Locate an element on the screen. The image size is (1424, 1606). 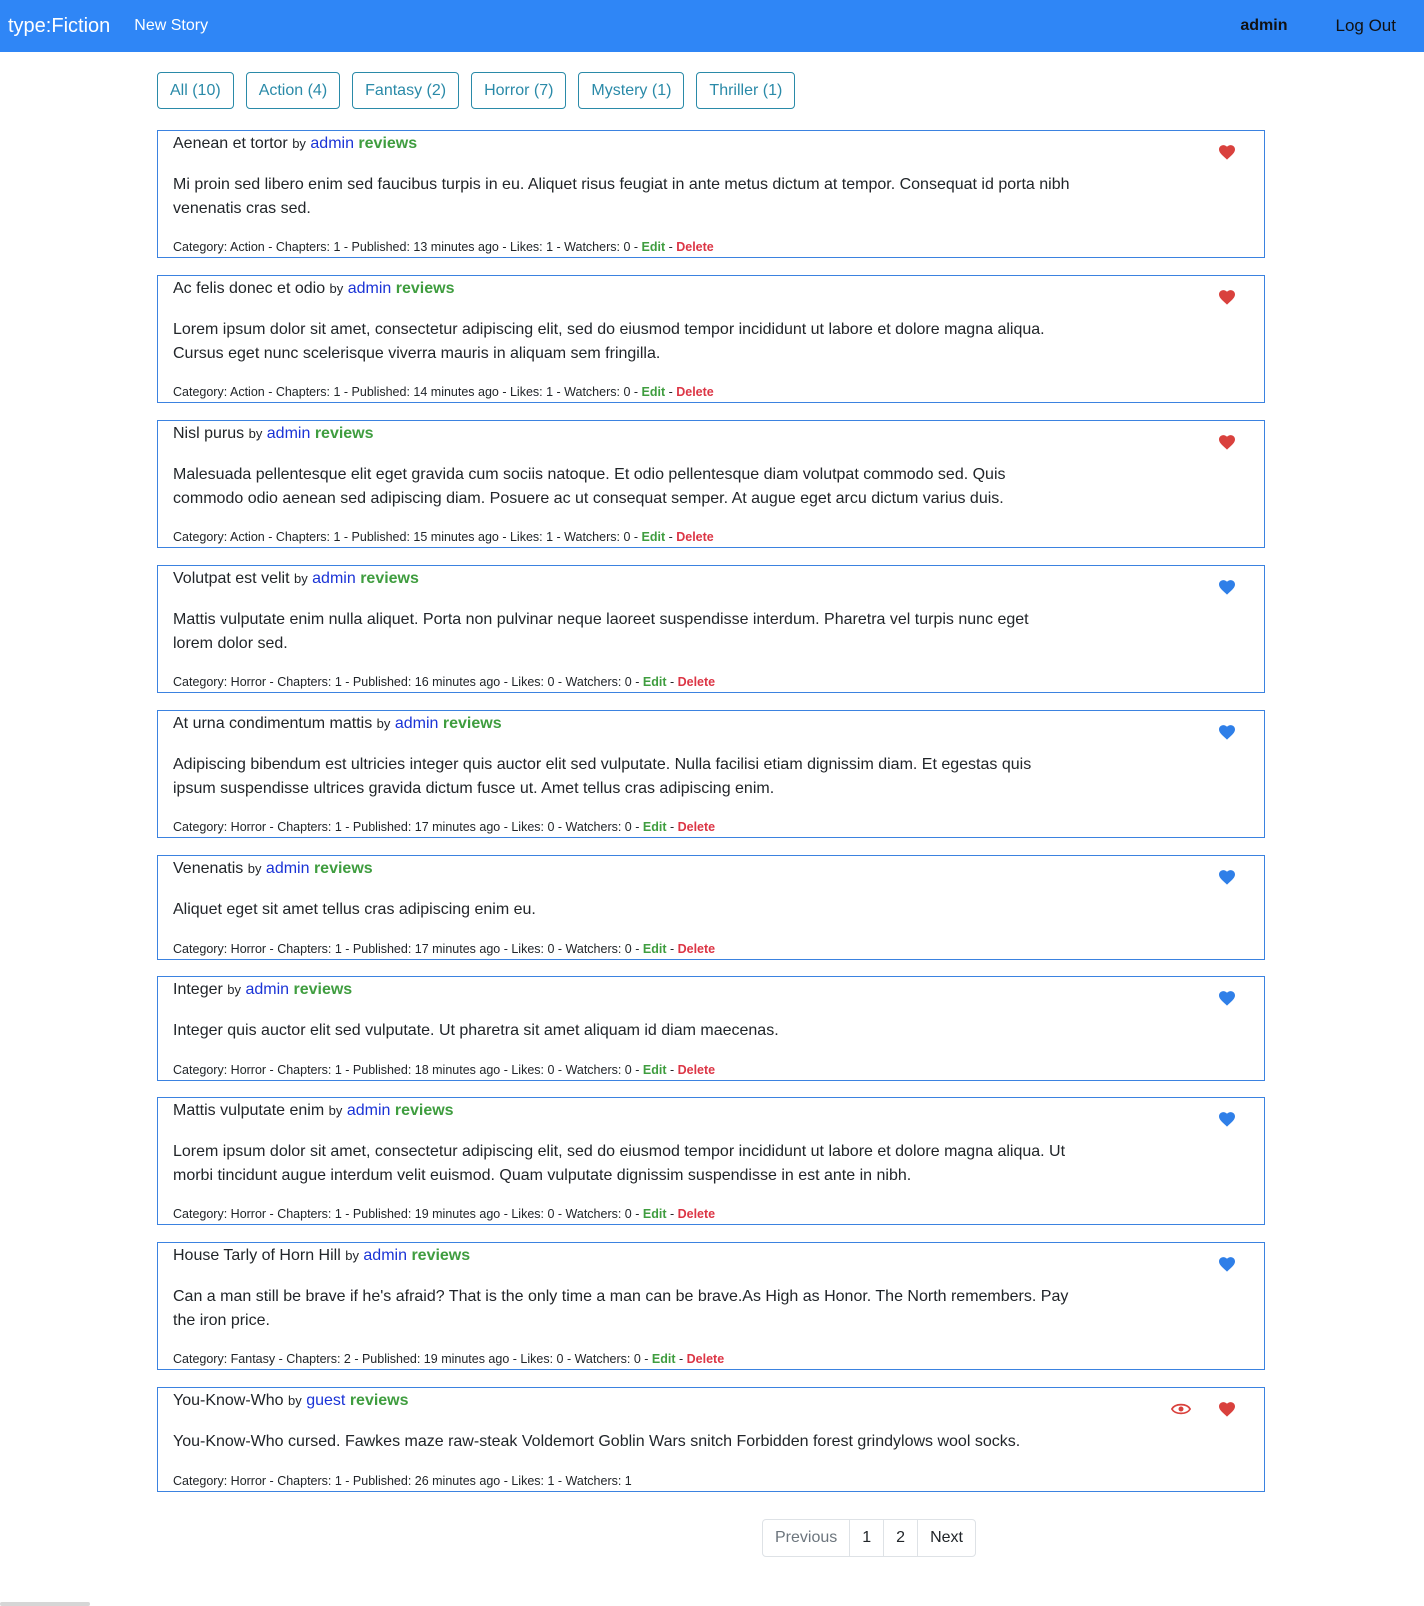
story-title: House Tarly of Horn Hill is located at coordinates (257, 1255).